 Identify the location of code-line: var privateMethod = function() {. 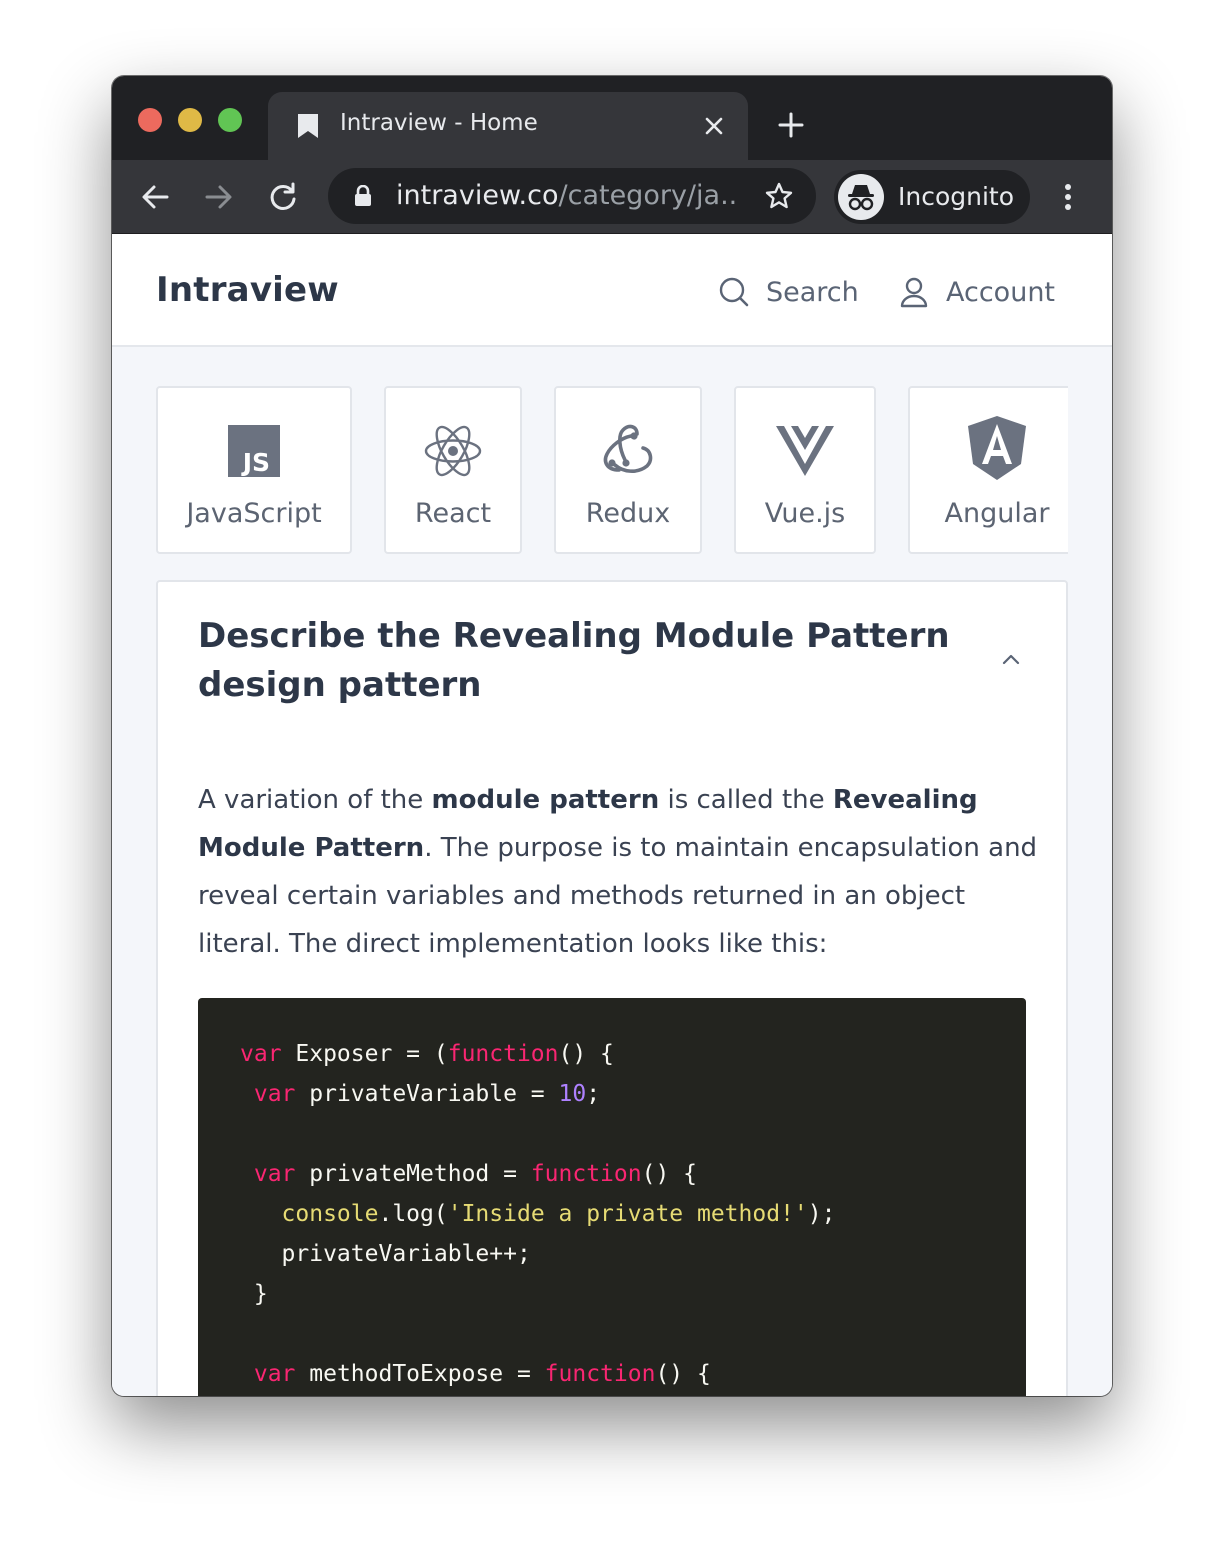
(475, 1174).